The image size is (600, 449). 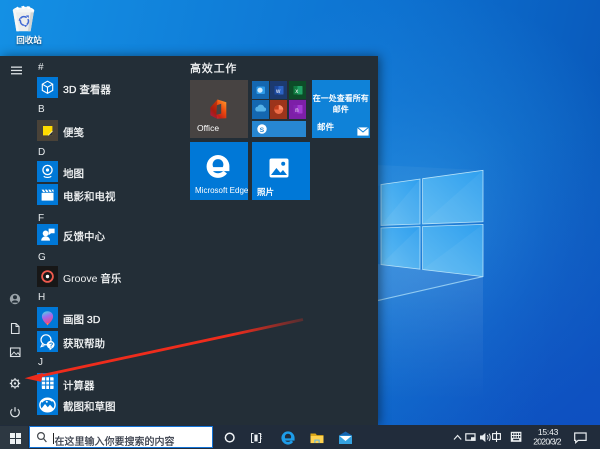 What do you see at coordinates (548, 432) in the screenshot?
I see `svg-text: 15:43` at bounding box center [548, 432].